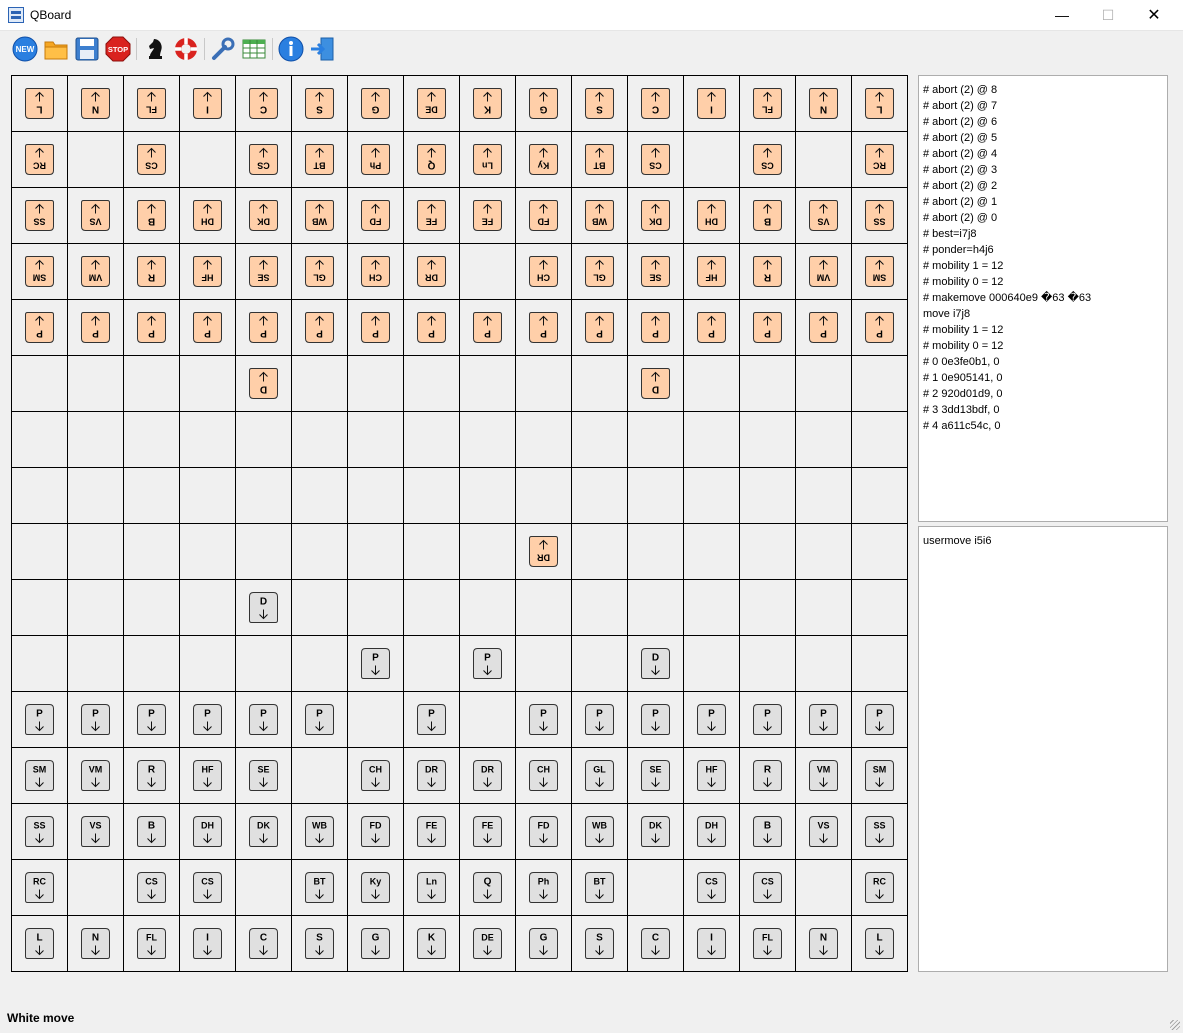 This screenshot has height=1033, width=1183. Describe the element at coordinates (1062, 15) in the screenshot. I see `minimize-button: —` at that location.